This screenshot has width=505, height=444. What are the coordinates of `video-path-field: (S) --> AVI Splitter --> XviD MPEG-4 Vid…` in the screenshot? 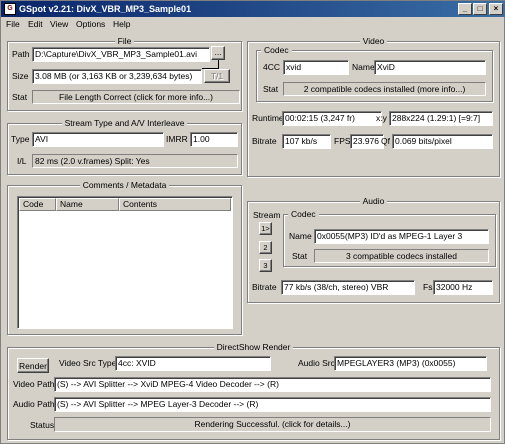 It's located at (272, 384).